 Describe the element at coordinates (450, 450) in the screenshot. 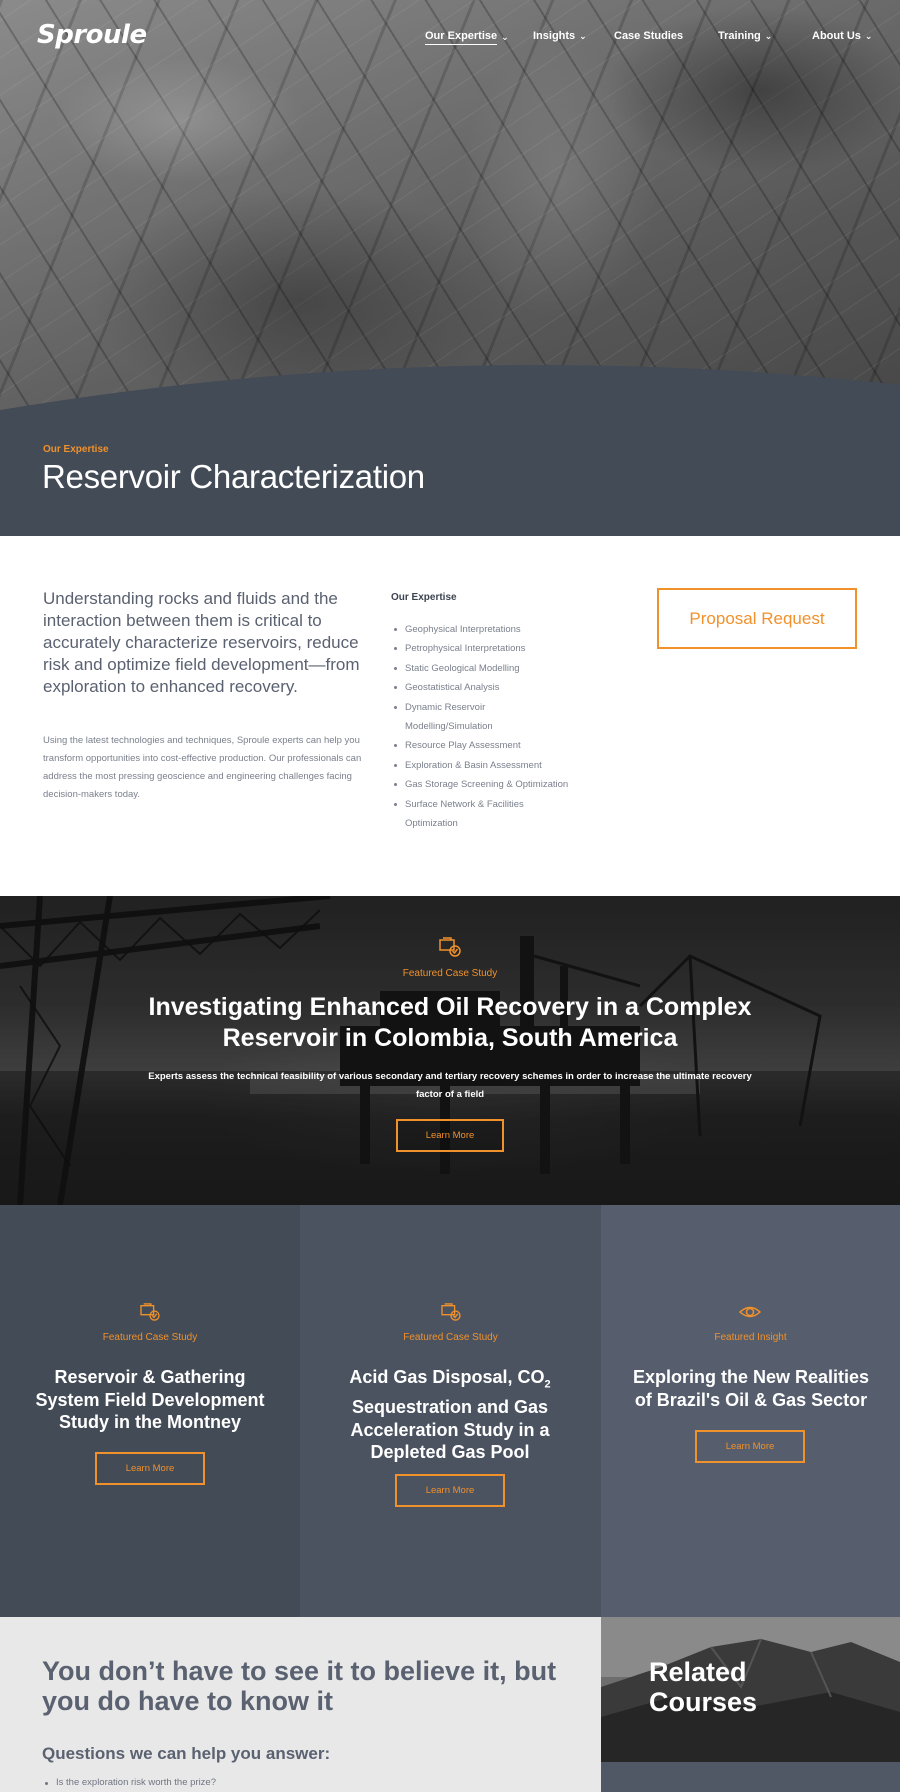

I see `hero-curve-divider` at that location.